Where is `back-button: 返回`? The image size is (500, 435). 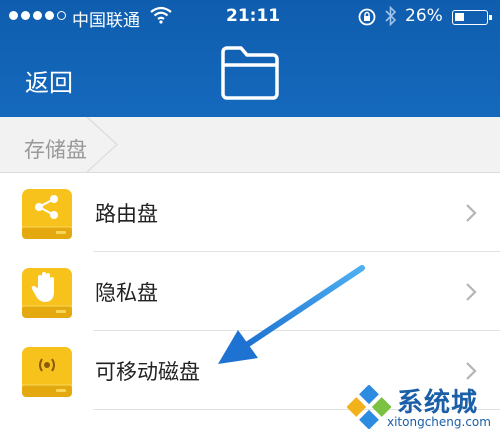 back-button: 返回 is located at coordinates (49, 80).